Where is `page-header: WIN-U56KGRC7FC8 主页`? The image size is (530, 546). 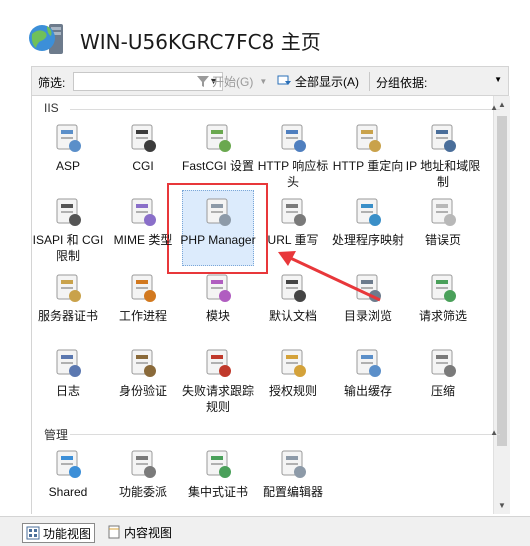 page-header: WIN-U56KGRC7FC8 主页 is located at coordinates (265, 31).